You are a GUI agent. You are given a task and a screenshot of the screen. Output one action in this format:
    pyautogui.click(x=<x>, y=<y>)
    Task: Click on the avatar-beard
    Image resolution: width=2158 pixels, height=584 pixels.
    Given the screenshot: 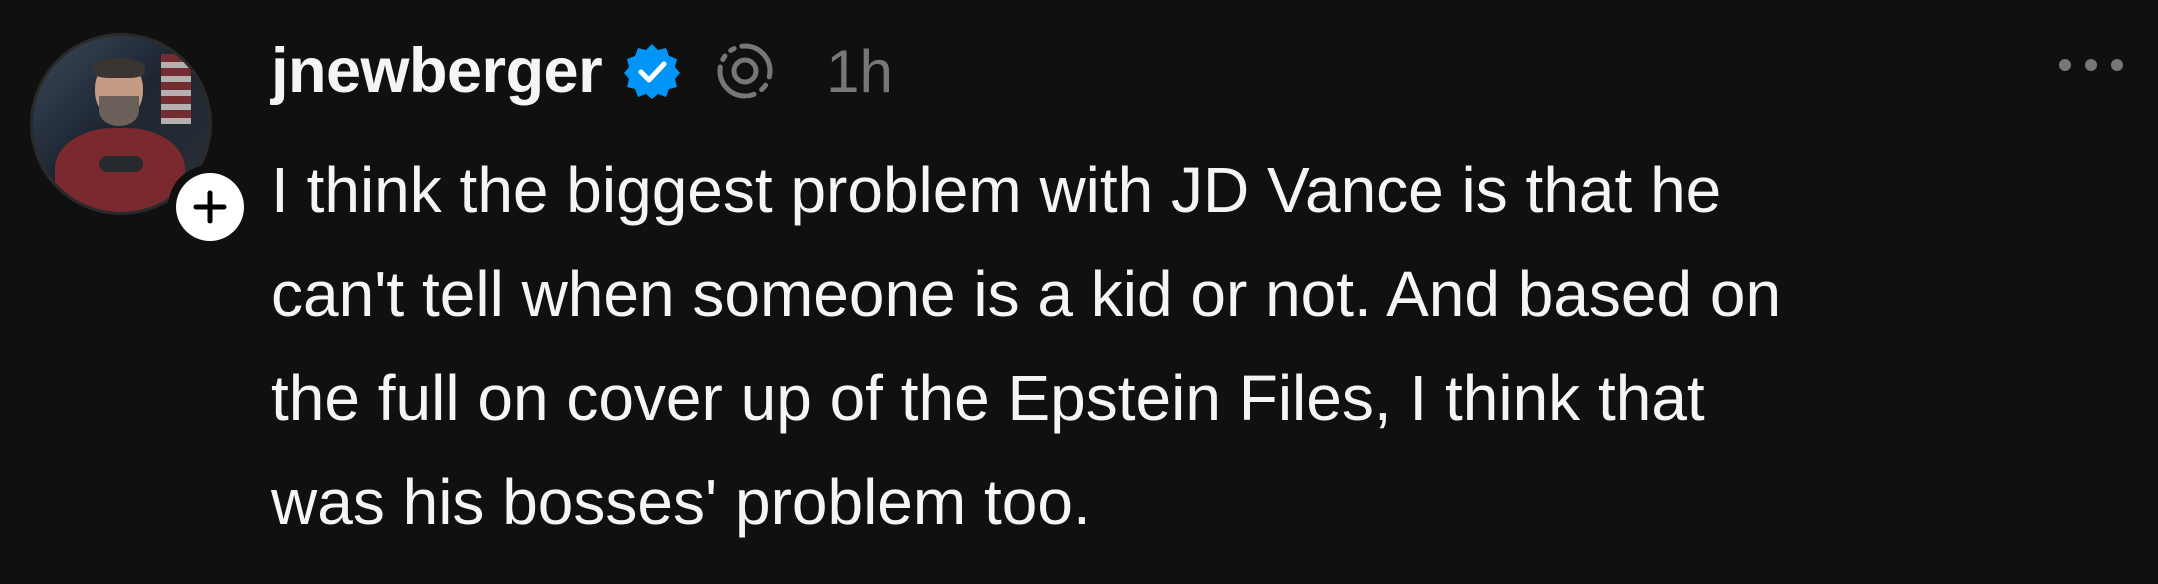 What is the action you would take?
    pyautogui.click(x=119, y=111)
    